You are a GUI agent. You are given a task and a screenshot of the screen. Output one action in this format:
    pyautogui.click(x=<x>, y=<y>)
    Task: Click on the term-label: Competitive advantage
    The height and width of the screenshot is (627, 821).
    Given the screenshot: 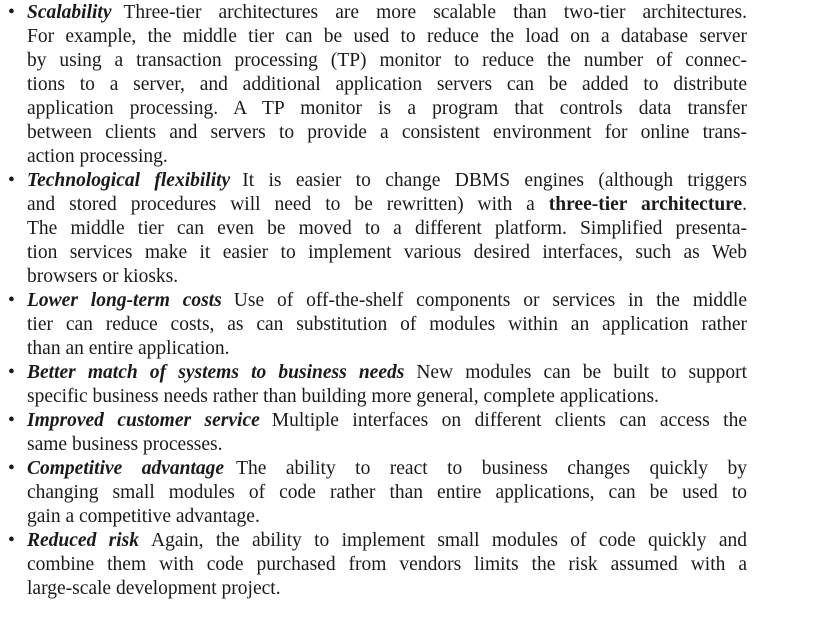 What is the action you would take?
    pyautogui.click(x=126, y=468)
    